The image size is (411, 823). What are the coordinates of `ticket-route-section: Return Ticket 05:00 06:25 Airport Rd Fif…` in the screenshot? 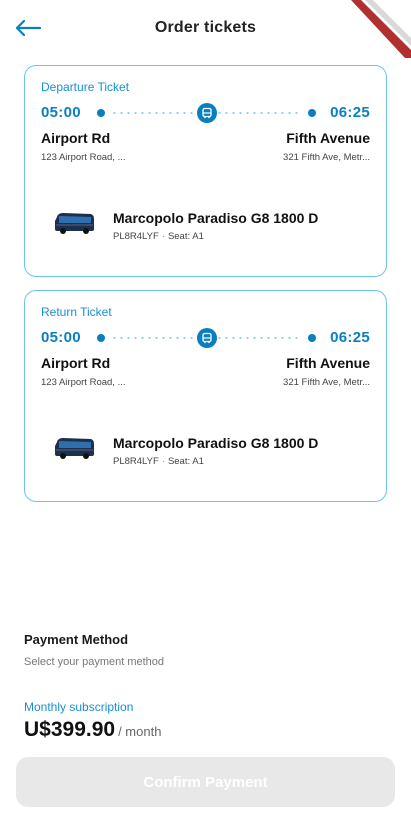 It's located at (205, 348).